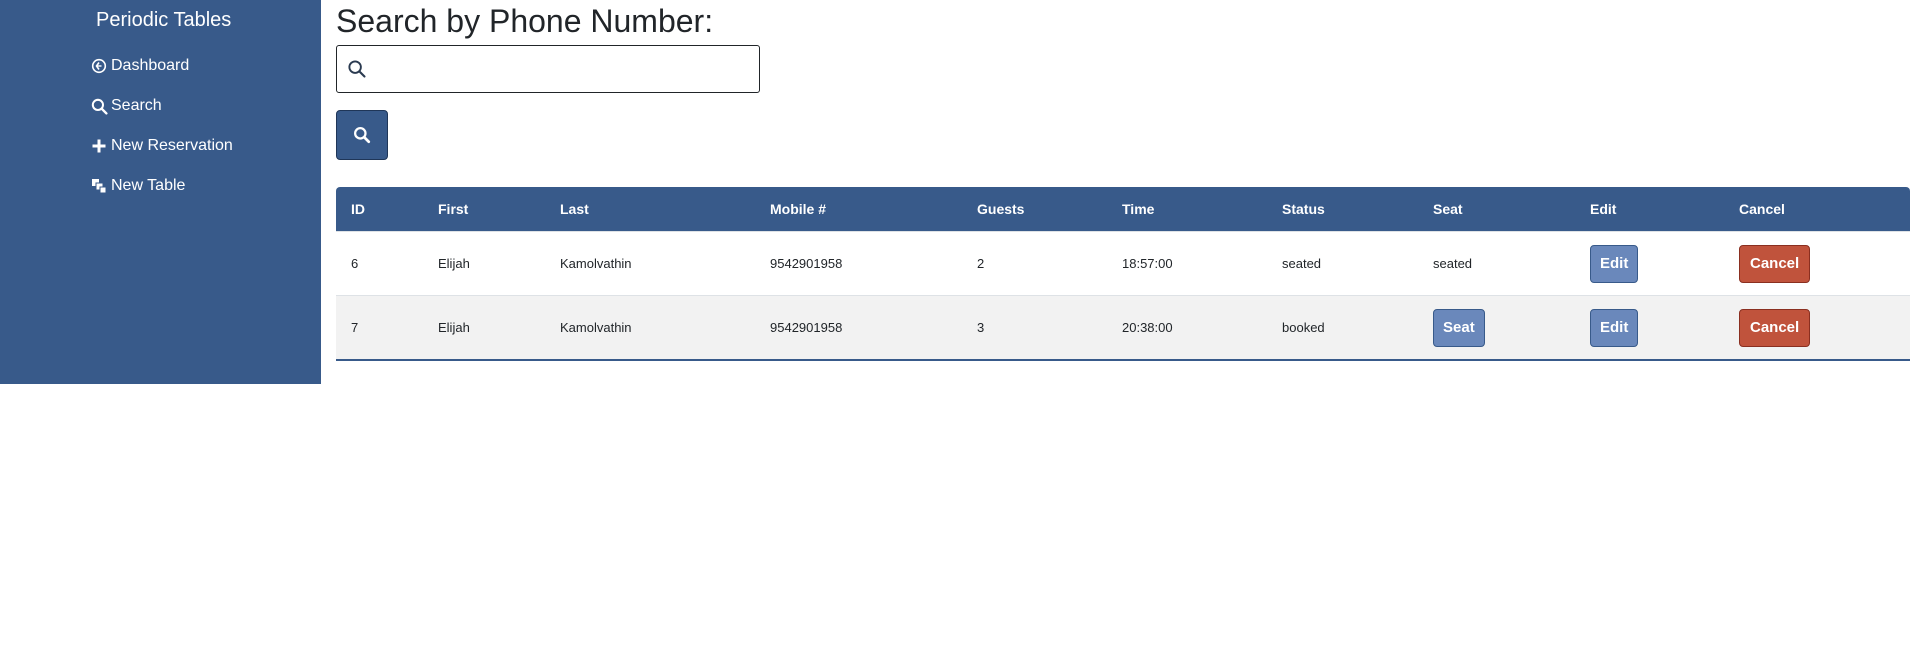  I want to click on plus-icon, so click(99, 146).